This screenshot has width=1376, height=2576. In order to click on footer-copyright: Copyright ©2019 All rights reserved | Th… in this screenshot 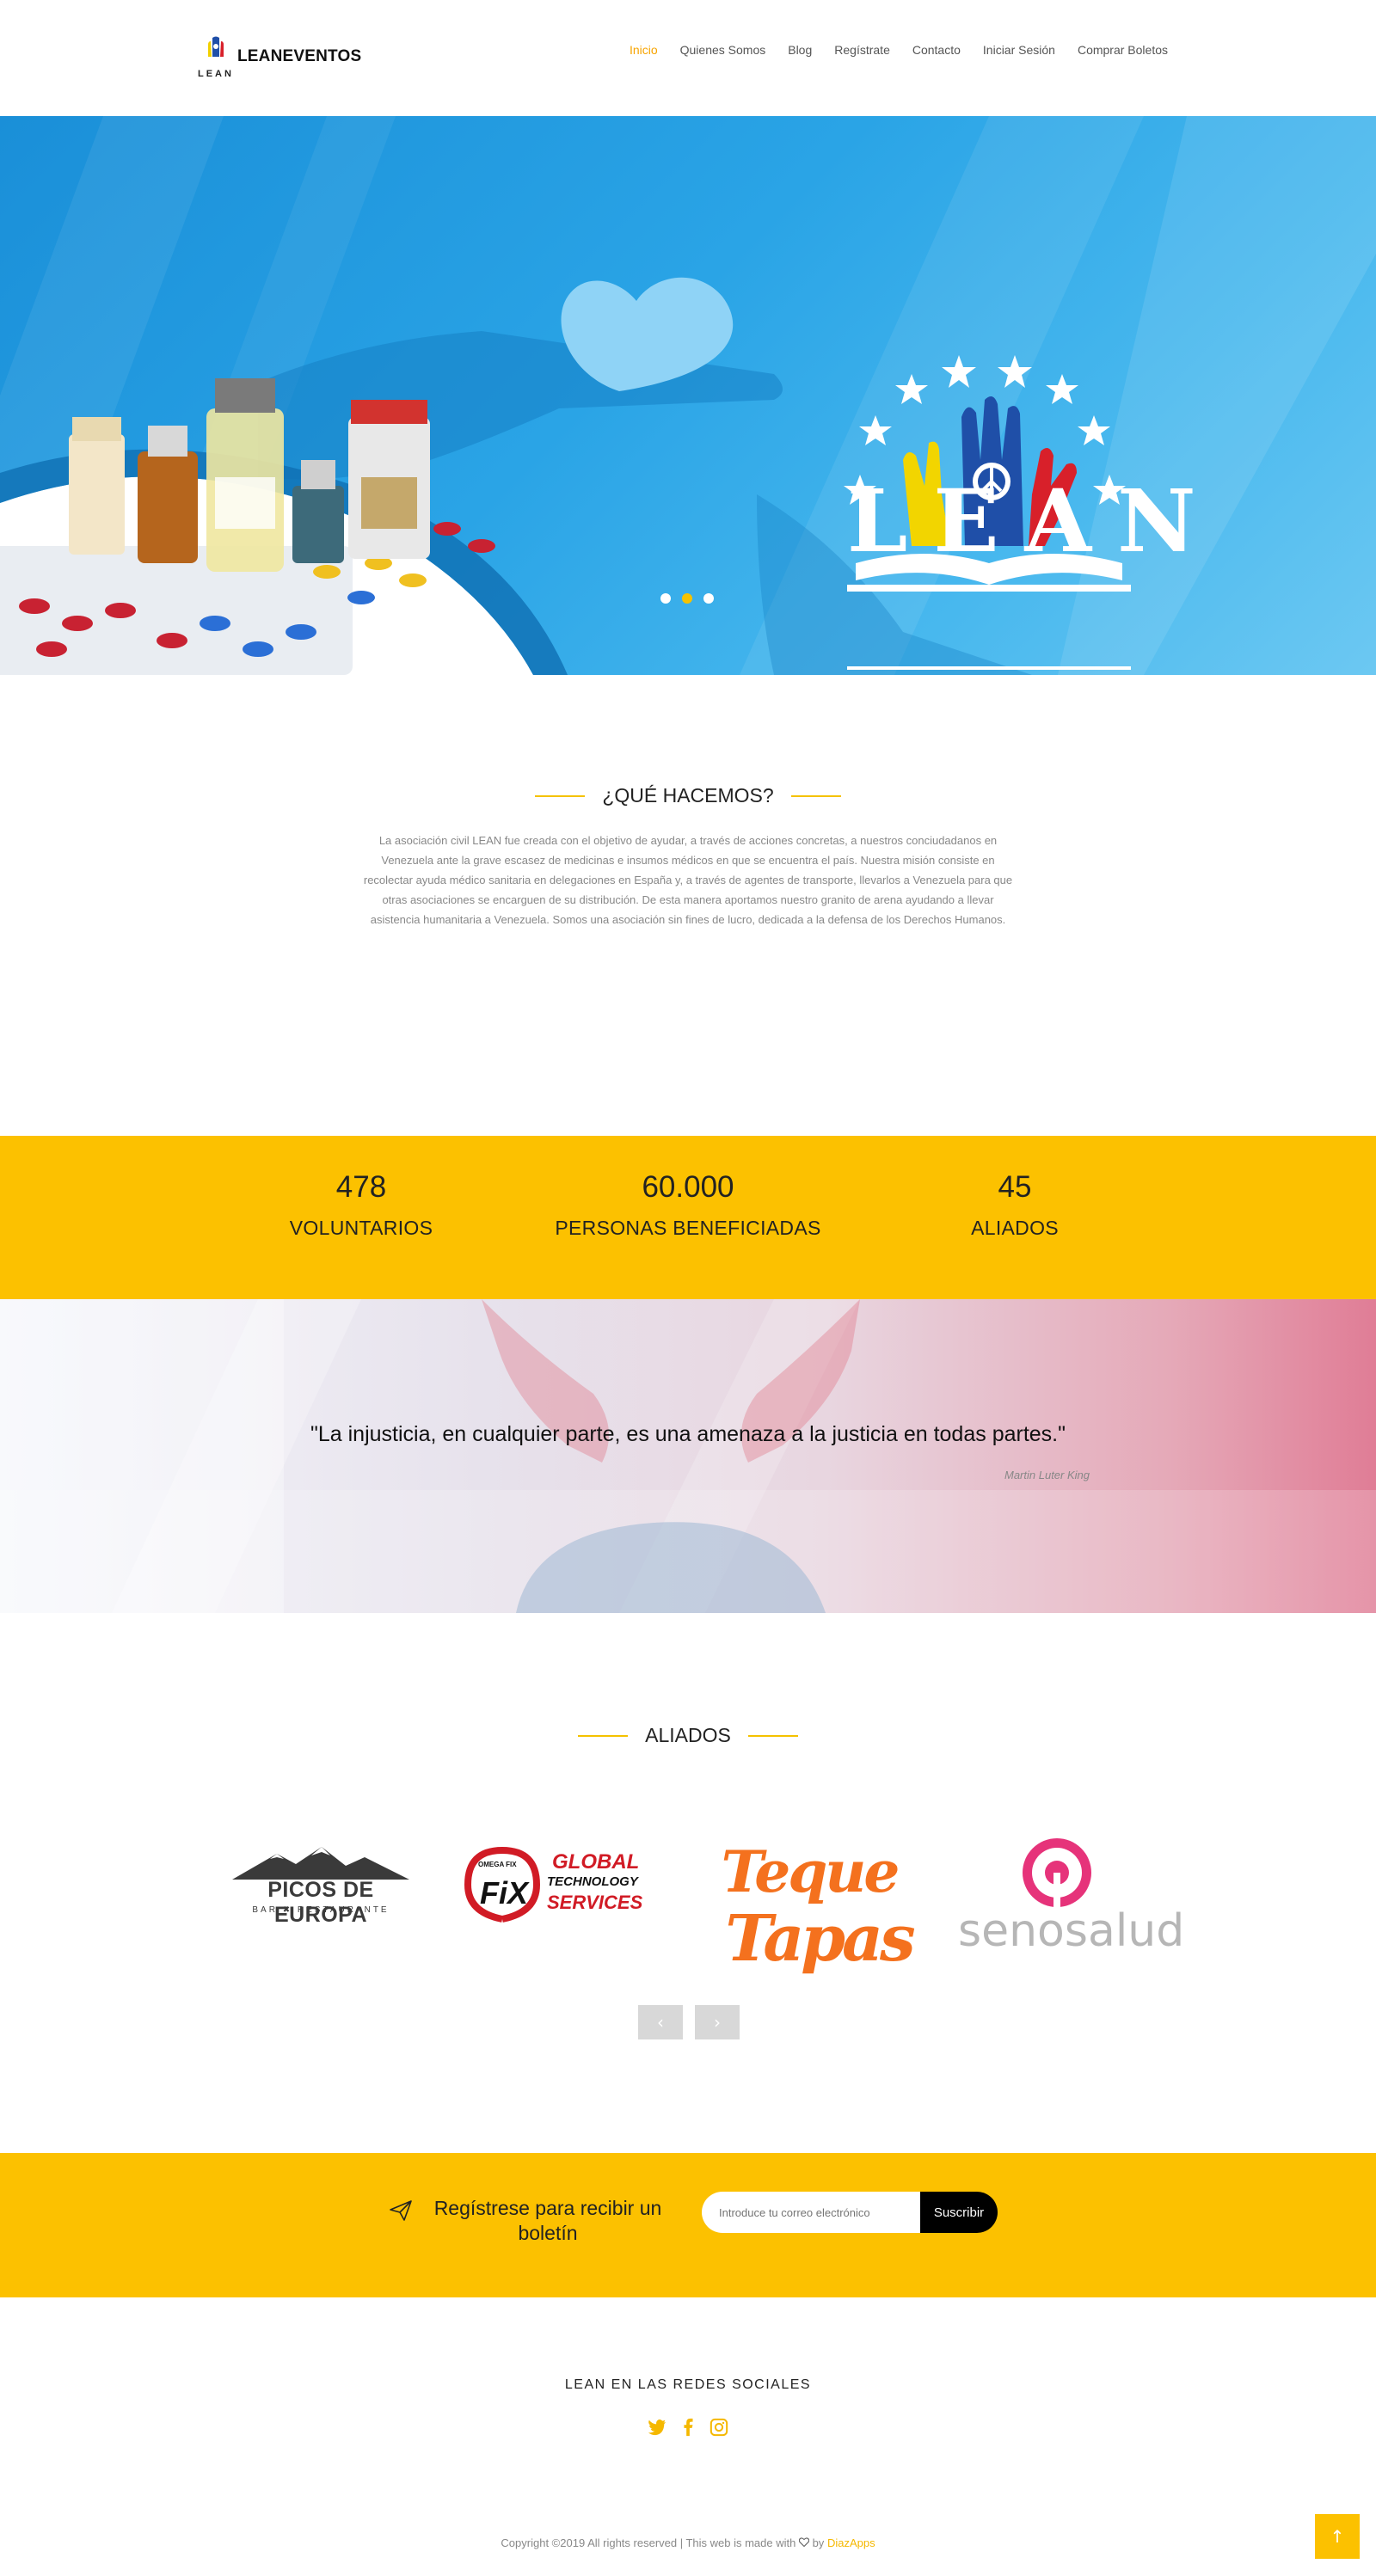, I will do `click(688, 2542)`.